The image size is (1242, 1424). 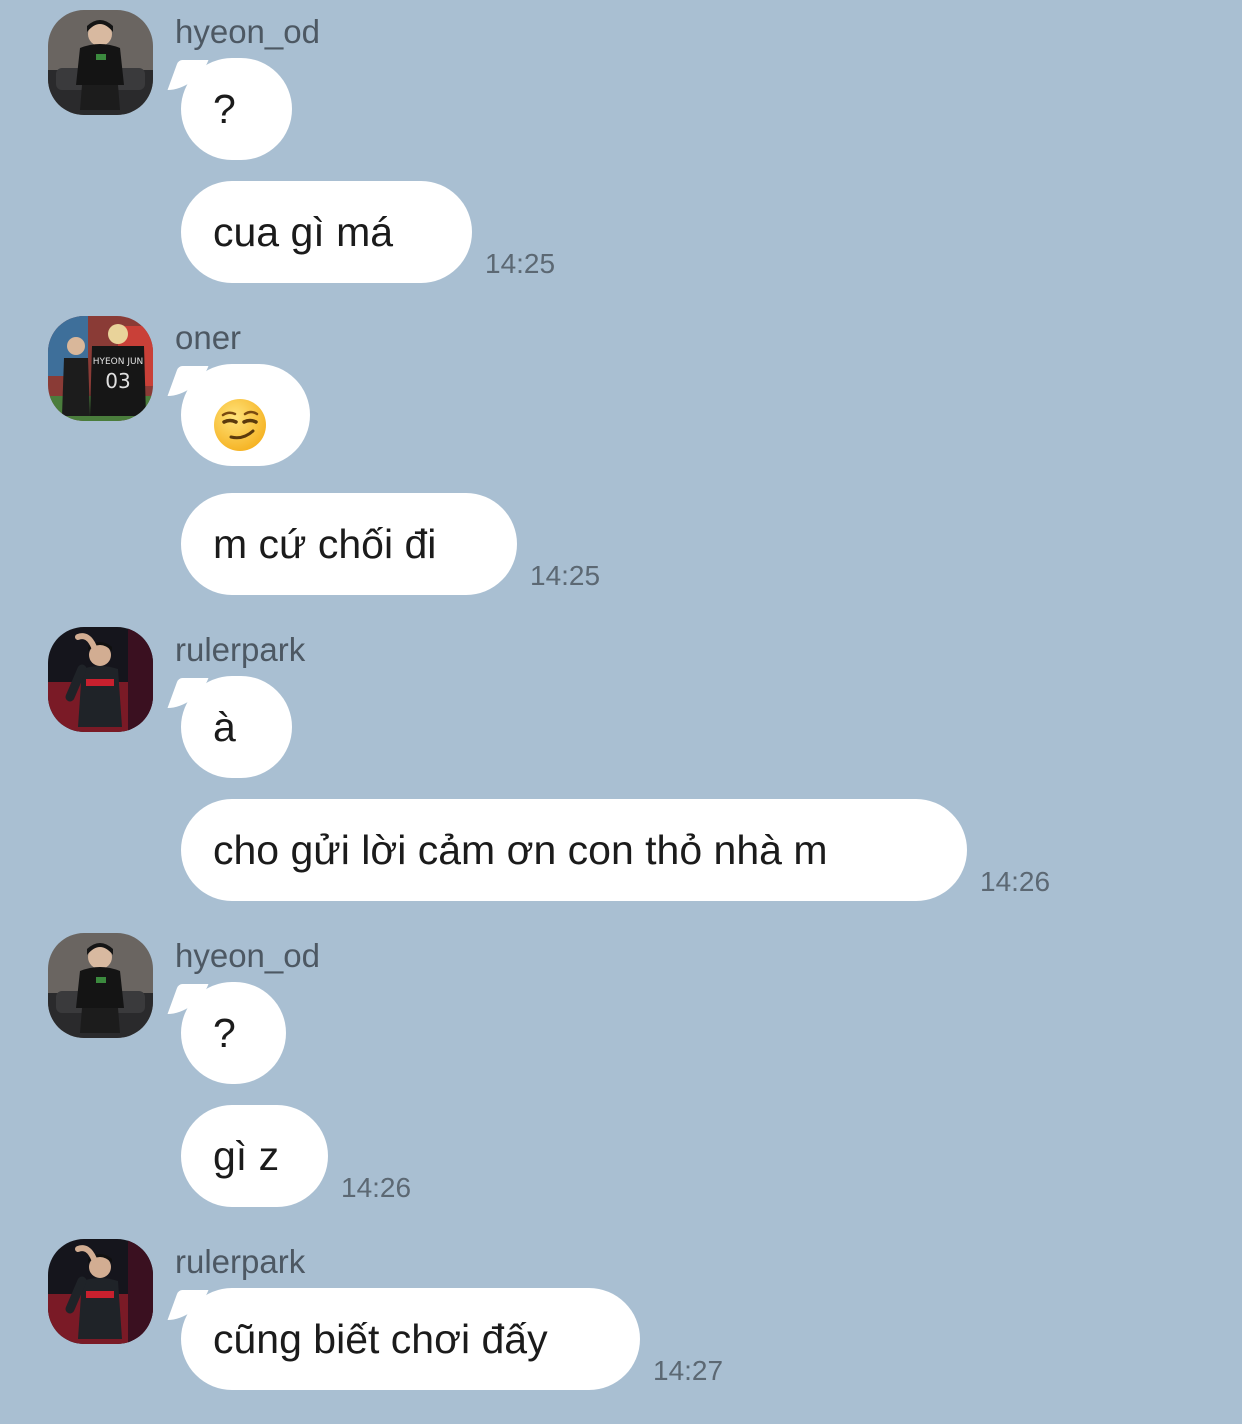 I want to click on message-bubble: gì z, so click(x=254, y=1156).